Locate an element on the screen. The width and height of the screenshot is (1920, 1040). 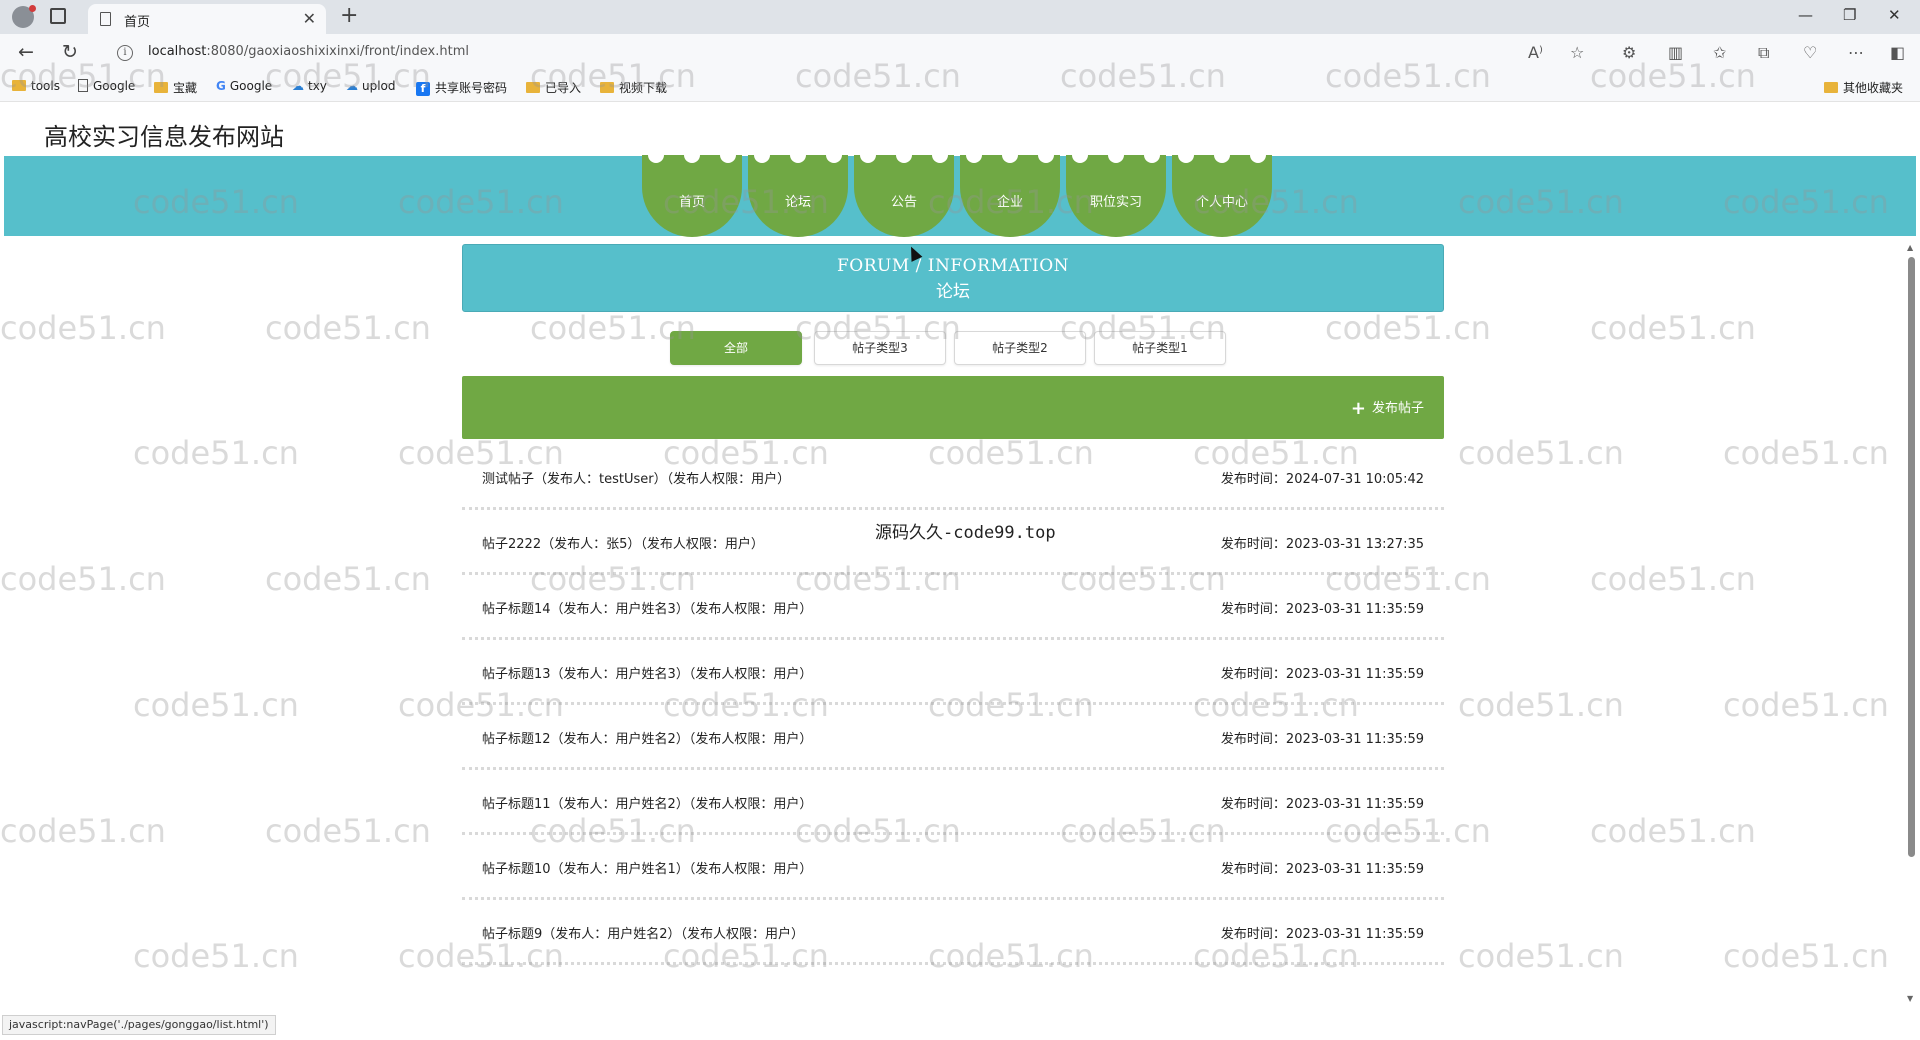
new-tab-icon: + is located at coordinates (349, 15).